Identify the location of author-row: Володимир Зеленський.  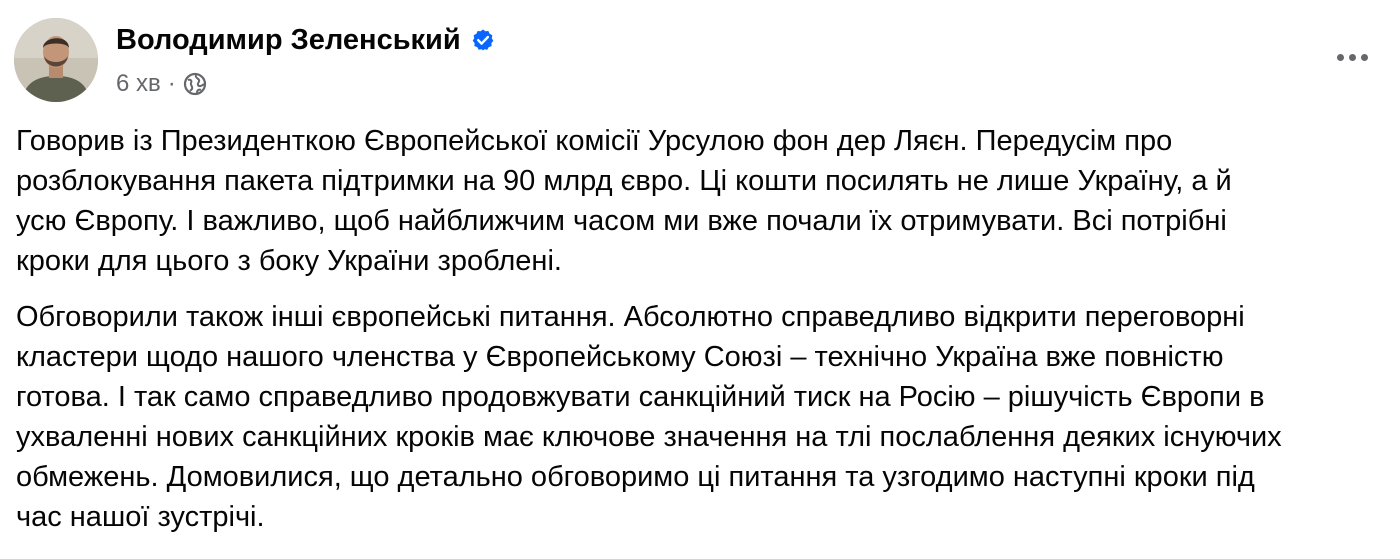
(305, 40).